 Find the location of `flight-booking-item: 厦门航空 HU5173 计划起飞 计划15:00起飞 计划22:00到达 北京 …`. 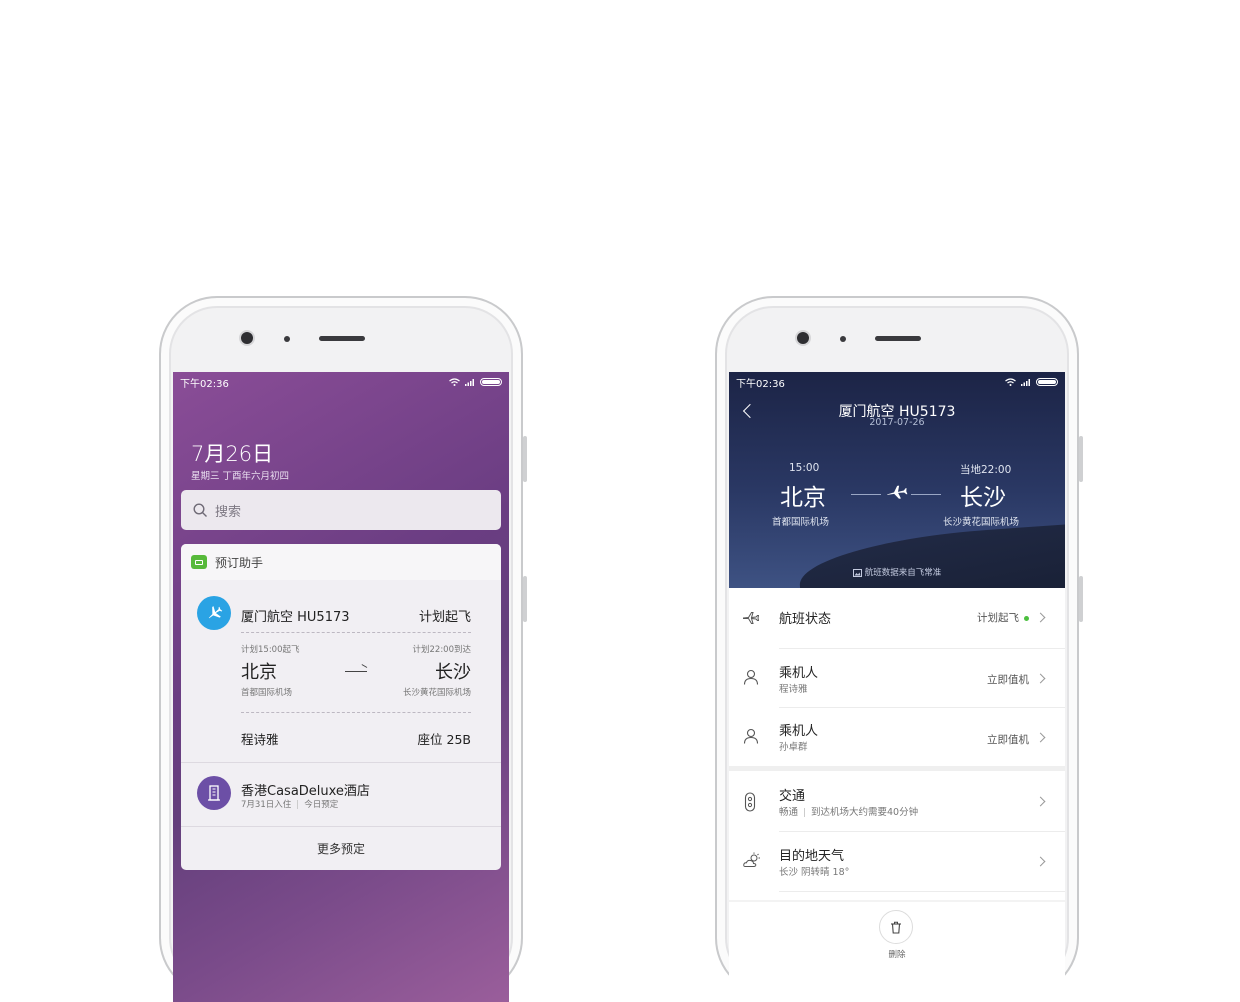

flight-booking-item: 厦门航空 HU5173 计划起飞 计划15:00起飞 计划22:00到达 北京 … is located at coordinates (341, 671).